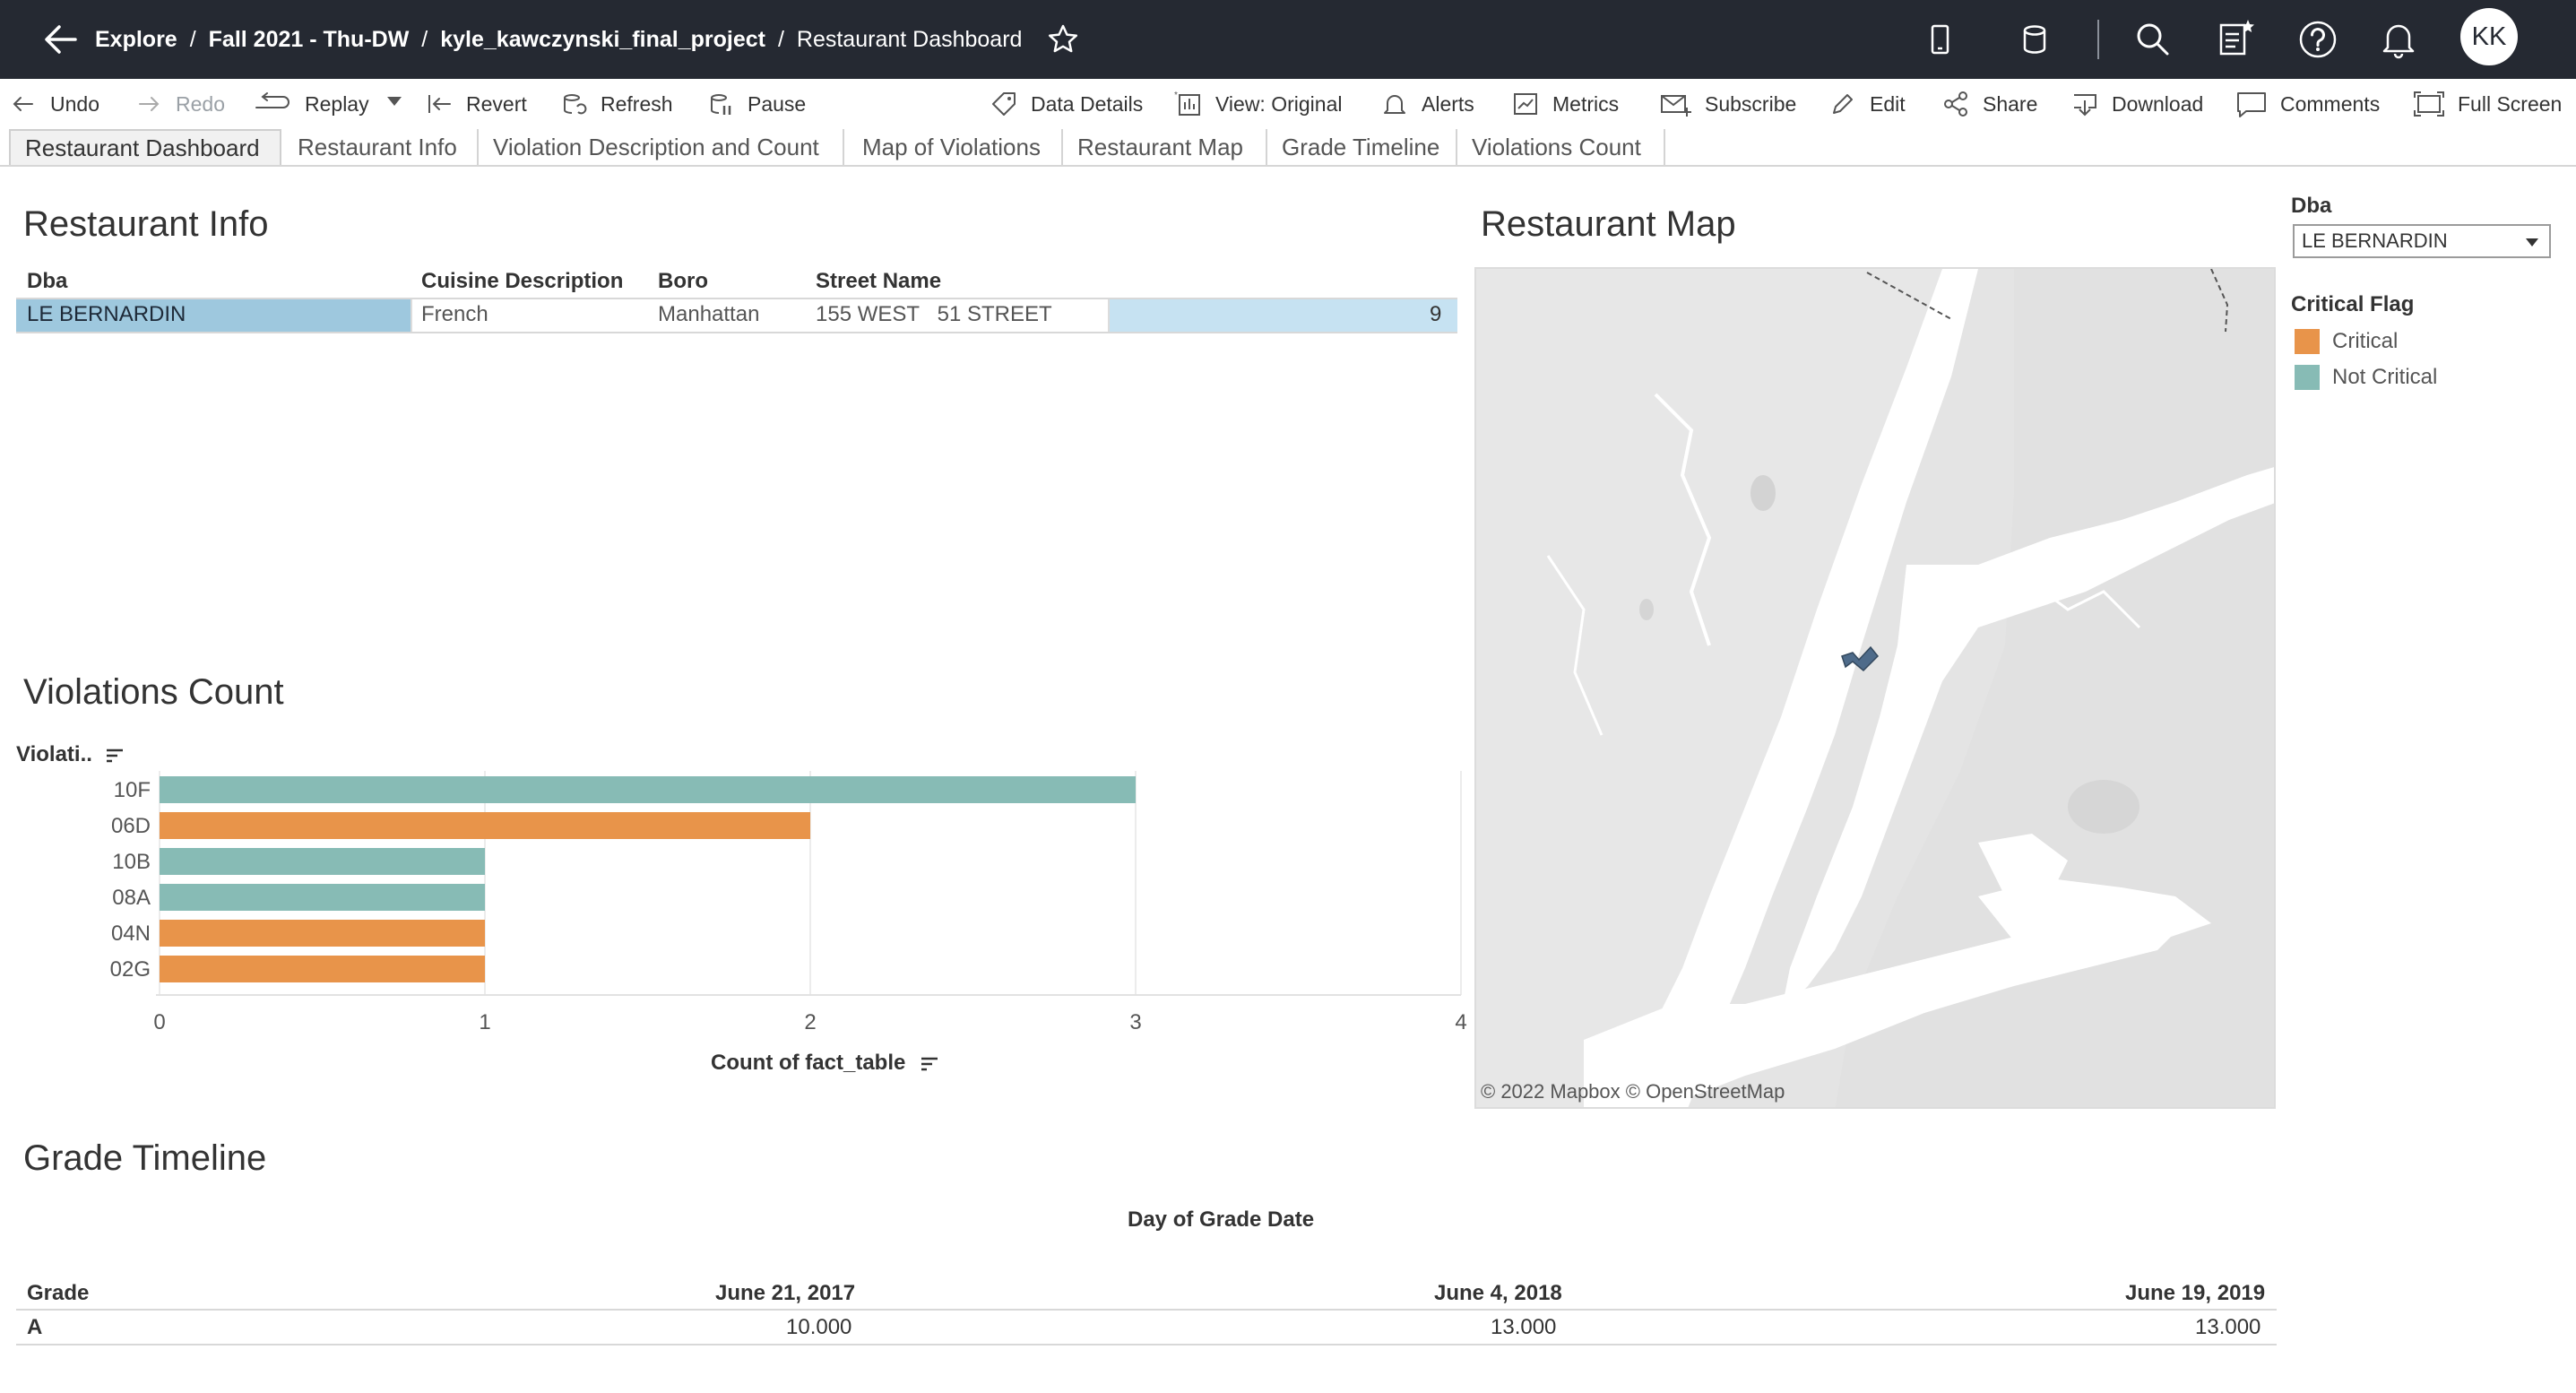  What do you see at coordinates (575, 104) in the screenshot?
I see `refresh-icon` at bounding box center [575, 104].